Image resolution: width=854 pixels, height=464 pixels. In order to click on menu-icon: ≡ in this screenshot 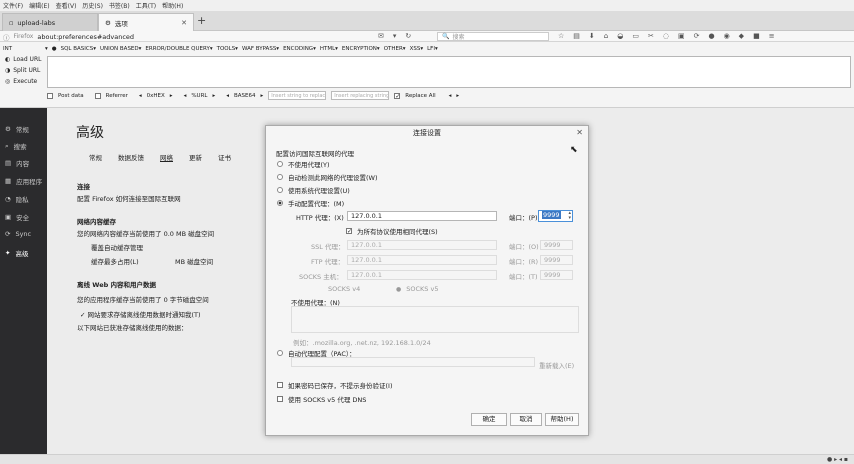, I will do `click(772, 36)`.